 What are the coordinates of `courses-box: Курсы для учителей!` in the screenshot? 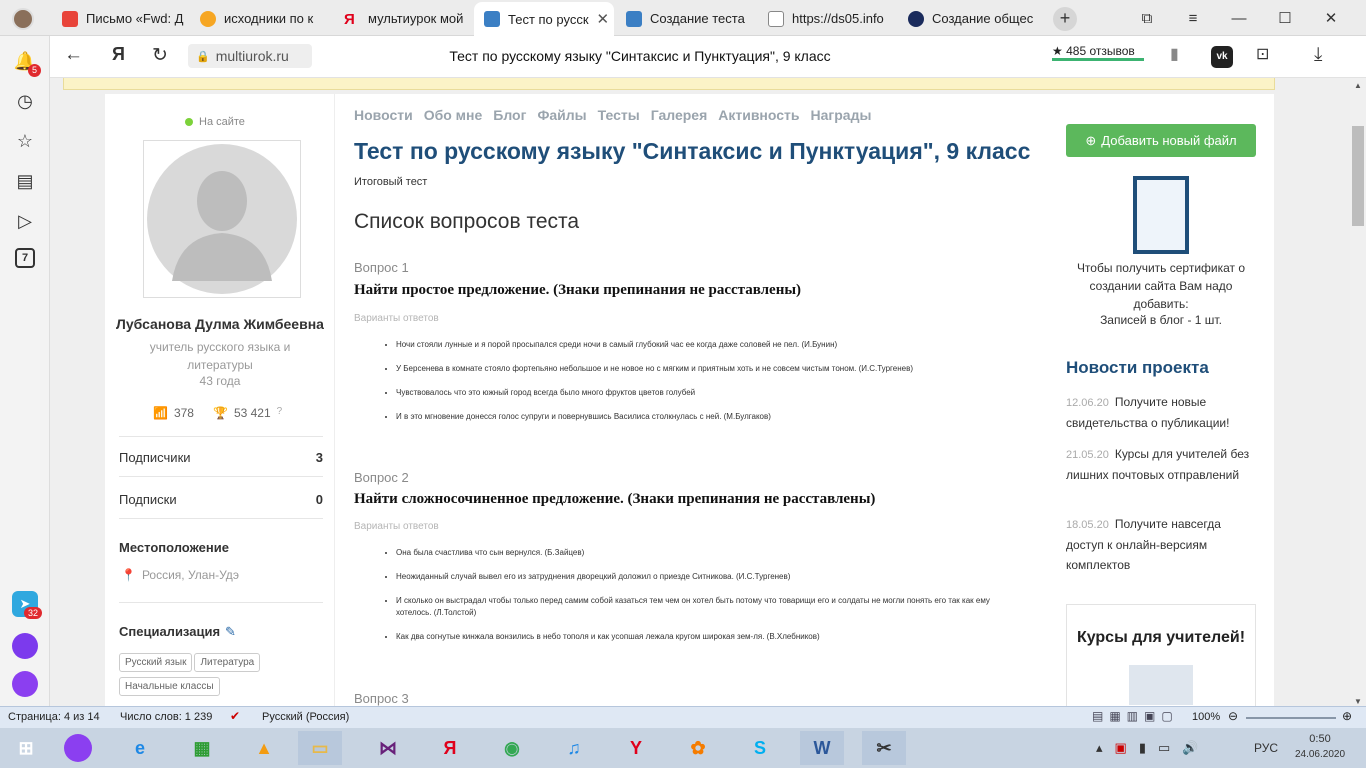 It's located at (1161, 655).